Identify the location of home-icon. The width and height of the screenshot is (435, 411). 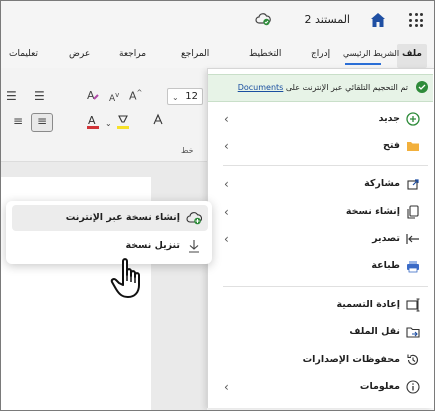
(378, 20).